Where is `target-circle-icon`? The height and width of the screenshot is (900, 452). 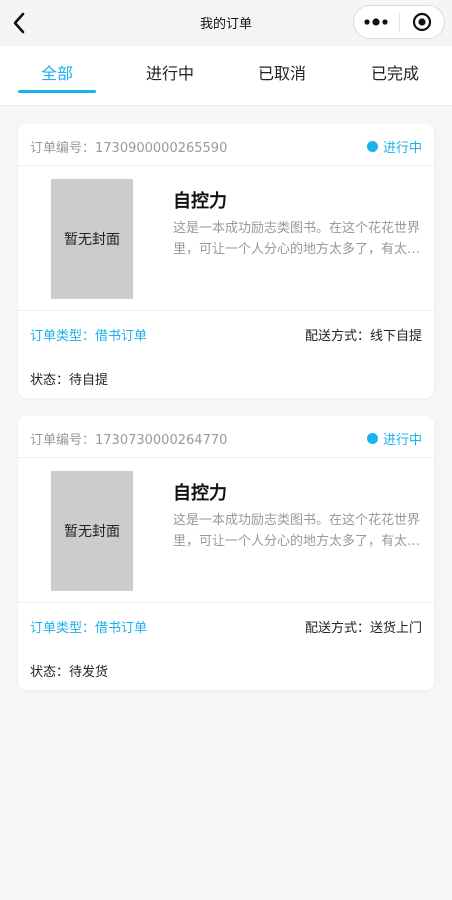
target-circle-icon is located at coordinates (421, 22).